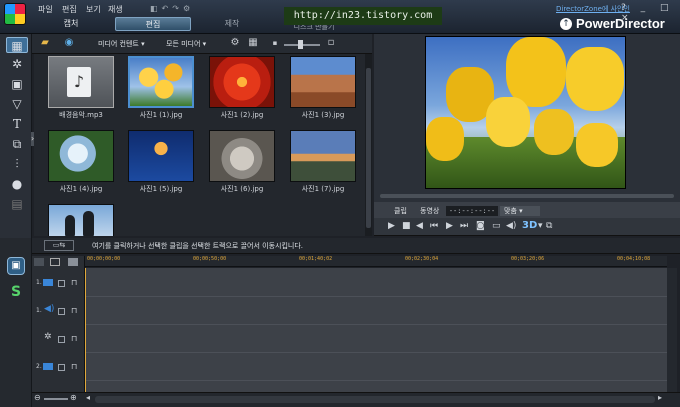  I want to click on timeline-horizontal-scrollbar, so click(375, 399).